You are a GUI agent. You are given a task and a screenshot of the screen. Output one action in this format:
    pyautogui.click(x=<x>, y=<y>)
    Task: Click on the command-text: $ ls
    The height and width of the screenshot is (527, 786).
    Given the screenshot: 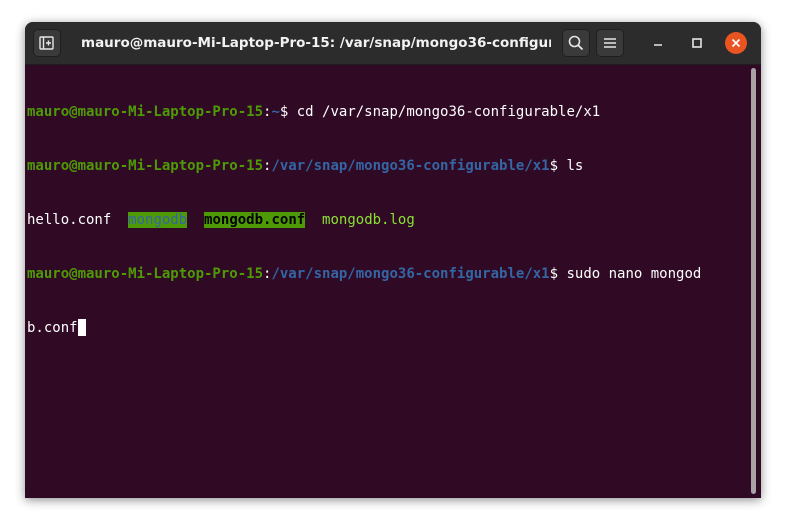 What is the action you would take?
    pyautogui.click(x=566, y=166)
    